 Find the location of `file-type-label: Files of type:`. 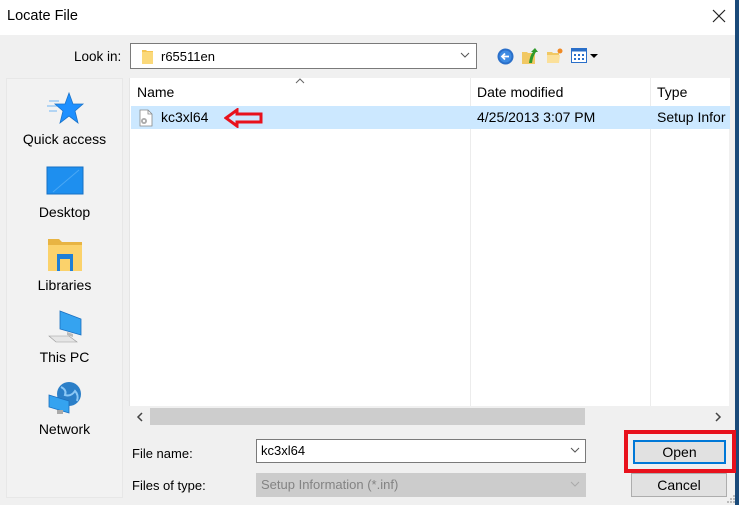

file-type-label: Files of type: is located at coordinates (169, 485).